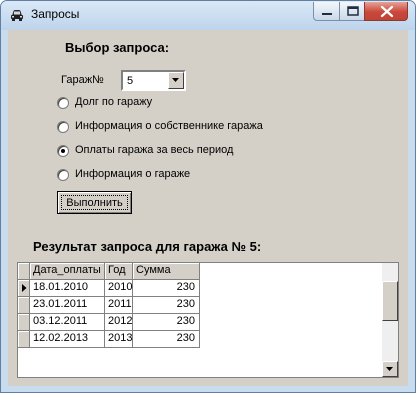  I want to click on car-icon, so click(17, 15).